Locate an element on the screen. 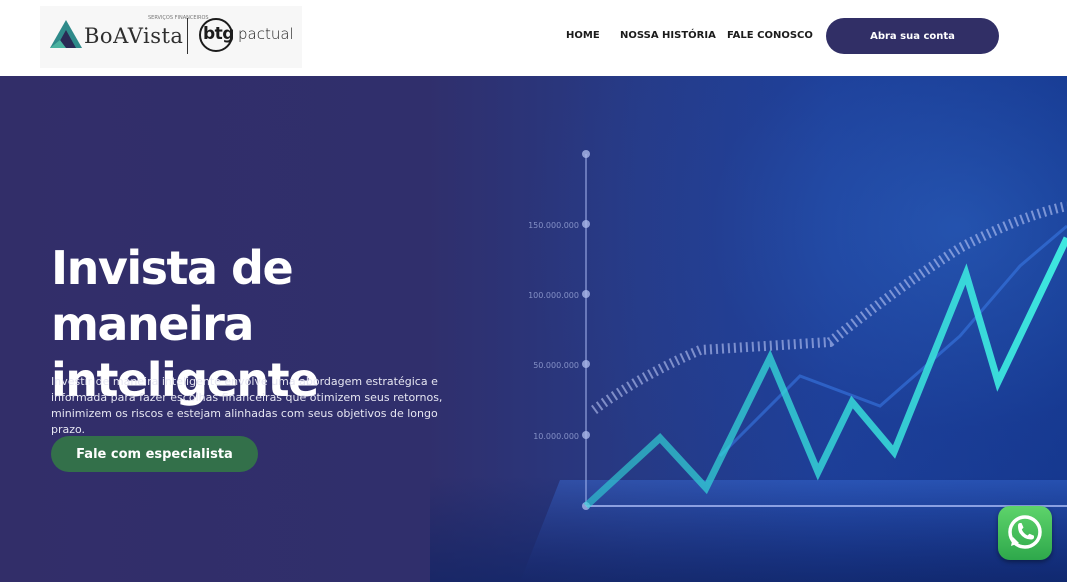 The height and width of the screenshot is (582, 1067). open-account-button: Abra sua conta is located at coordinates (912, 36).